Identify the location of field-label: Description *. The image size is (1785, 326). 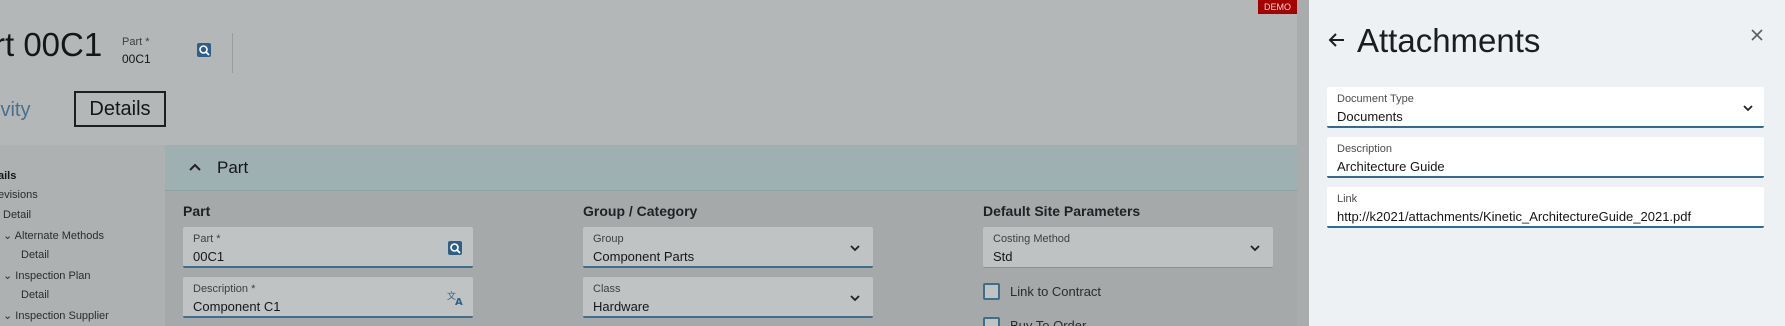
(224, 289).